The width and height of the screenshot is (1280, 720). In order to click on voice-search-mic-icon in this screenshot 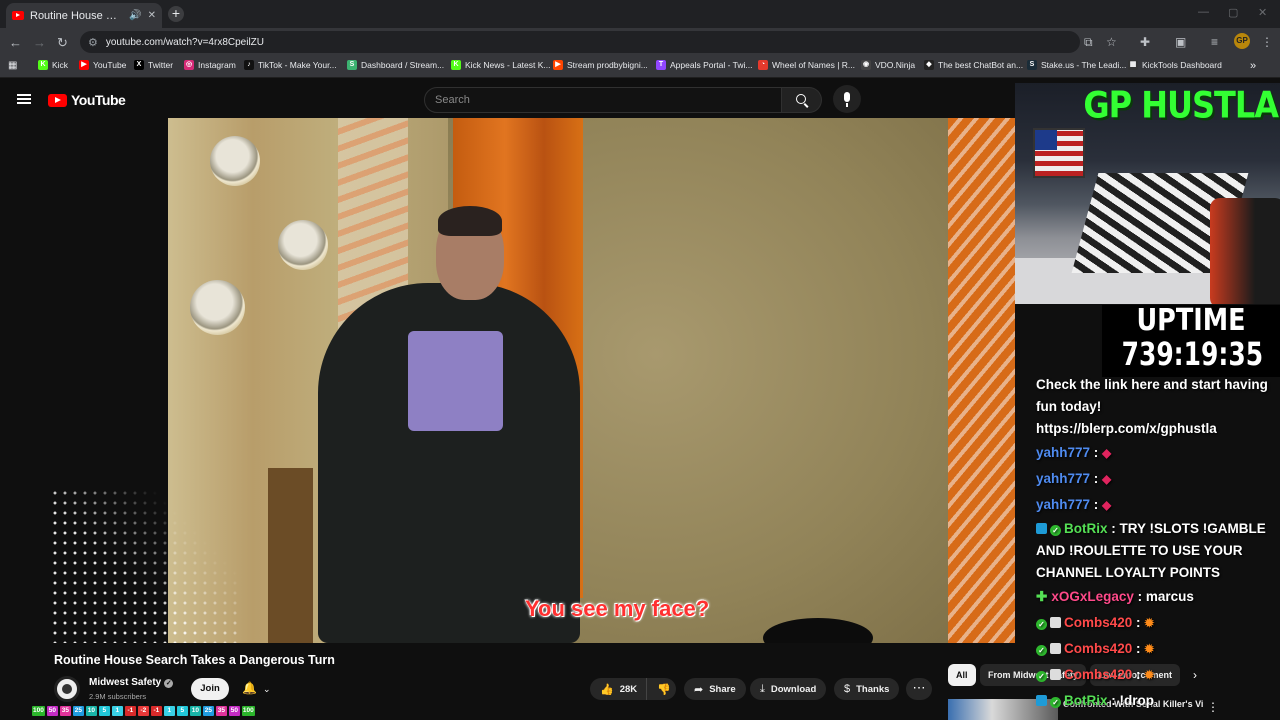, I will do `click(847, 99)`.